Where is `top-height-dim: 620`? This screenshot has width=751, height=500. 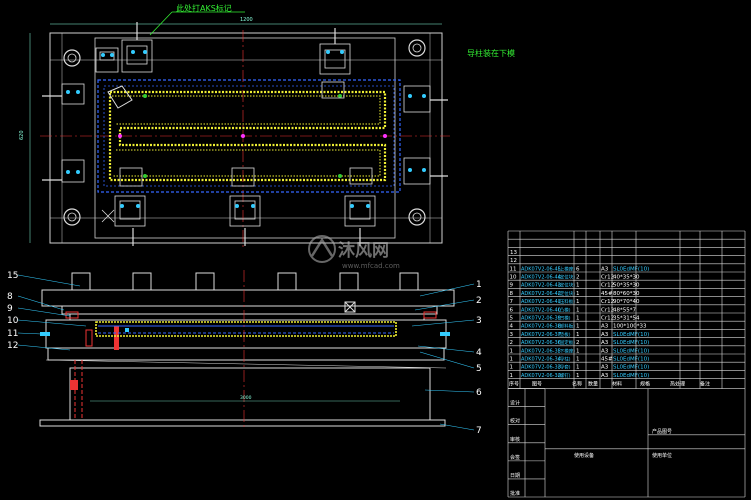 top-height-dim: 620 is located at coordinates (22, 135).